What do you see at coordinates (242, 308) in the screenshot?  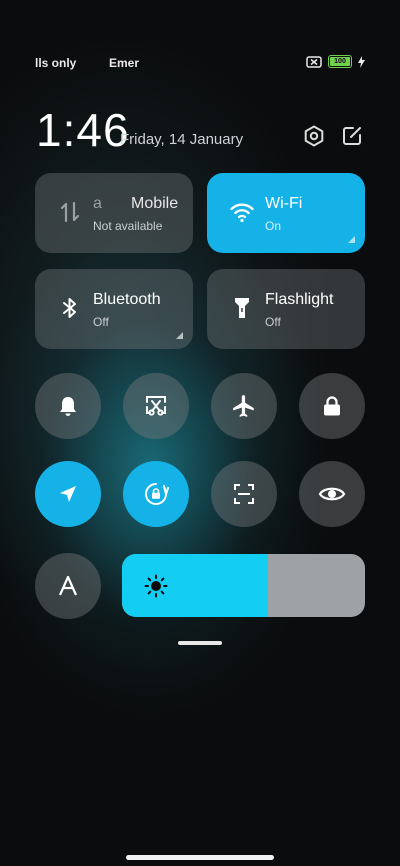 I see `flashlight-icon` at bounding box center [242, 308].